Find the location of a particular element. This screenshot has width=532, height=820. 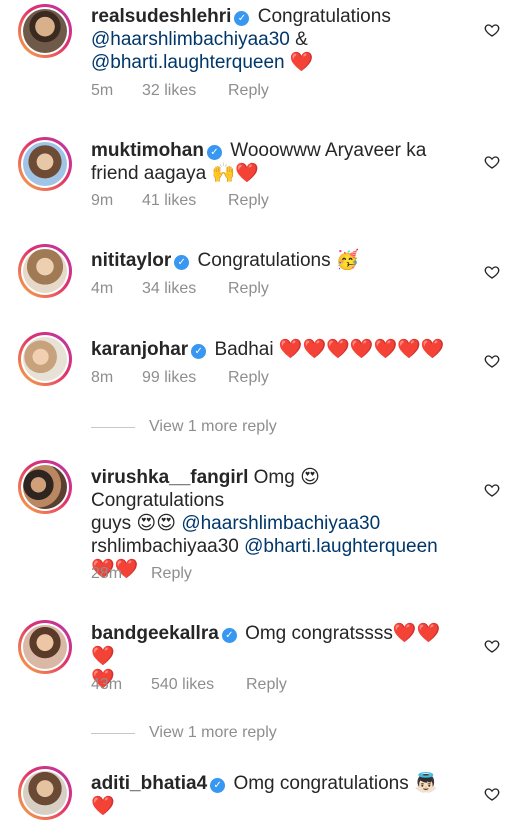

emoji: 😍😍 is located at coordinates (156, 523).